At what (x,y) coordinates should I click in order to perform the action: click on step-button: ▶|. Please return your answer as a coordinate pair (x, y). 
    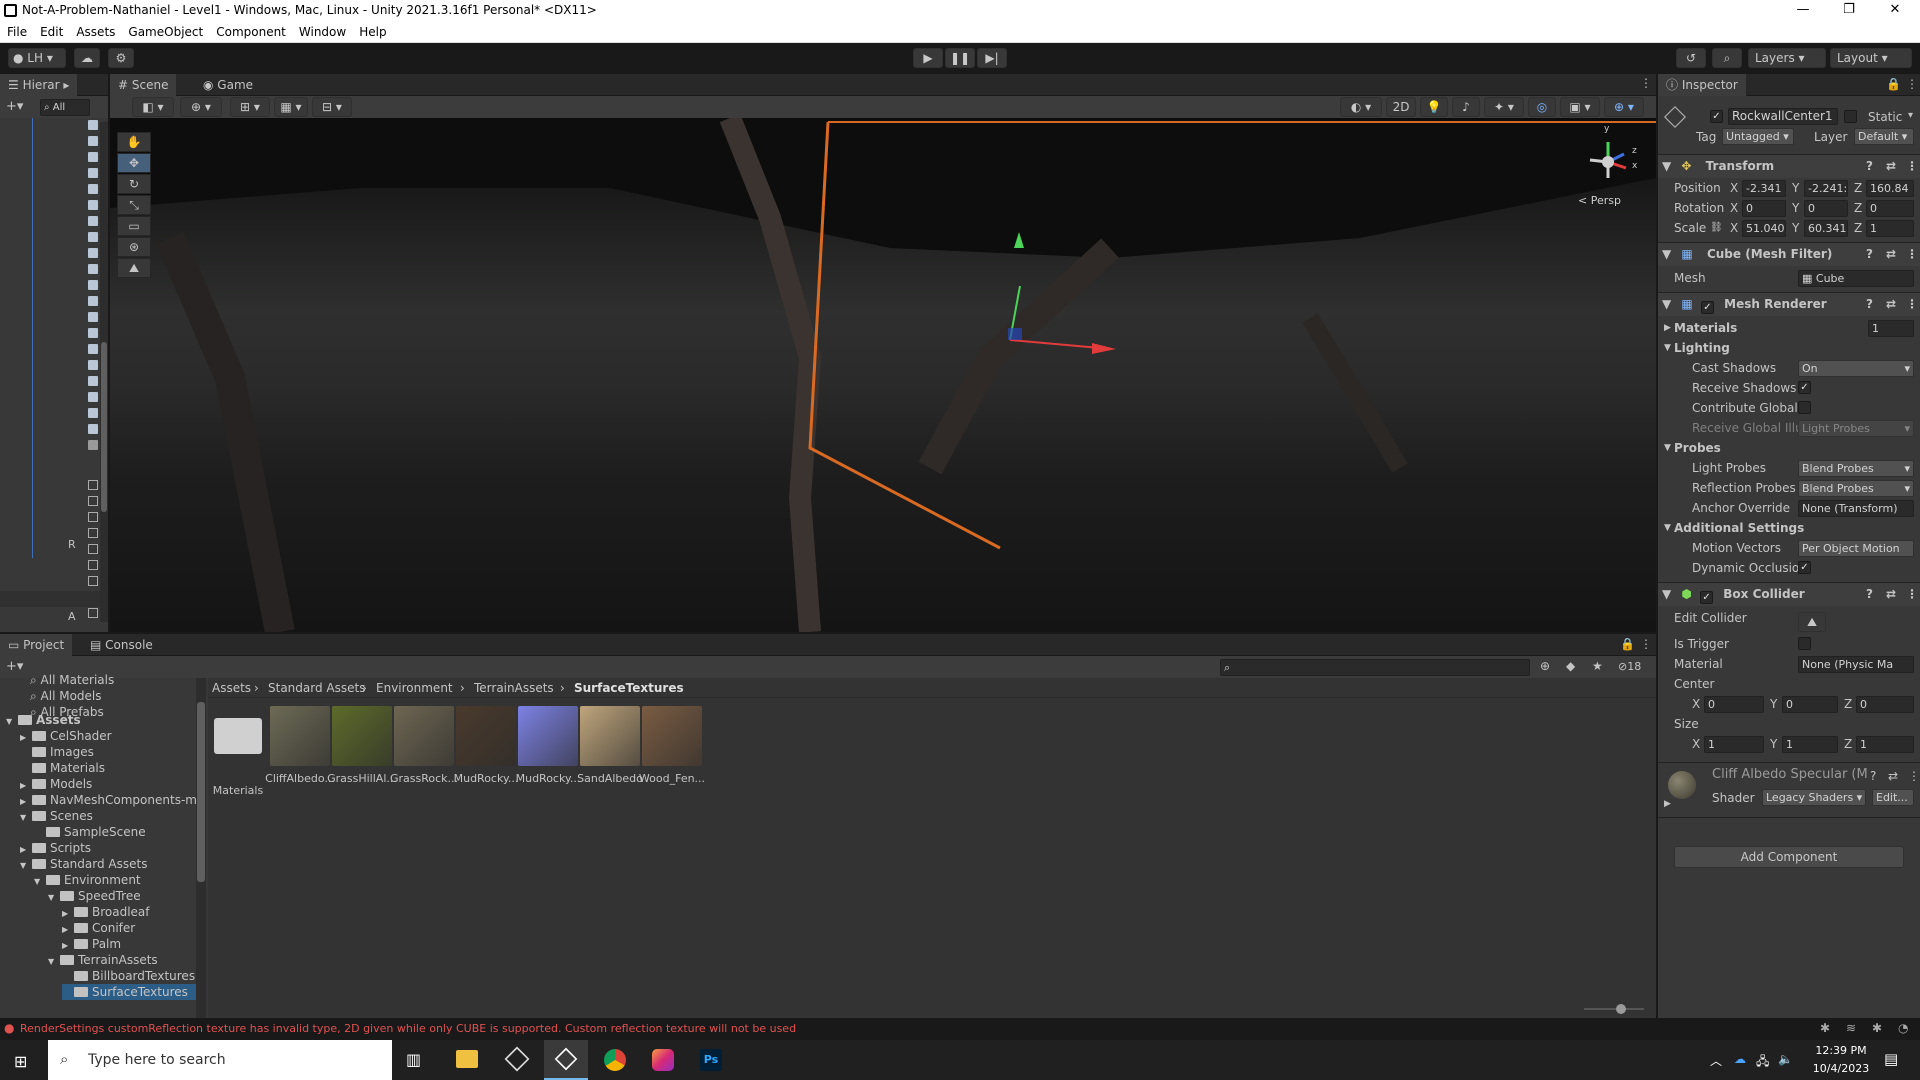
    Looking at the image, I should click on (992, 58).